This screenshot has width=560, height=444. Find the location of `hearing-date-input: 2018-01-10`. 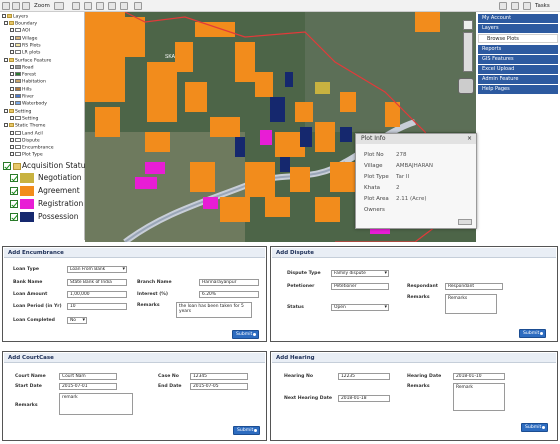

hearing-date-input: 2018-01-10 is located at coordinates (479, 376).